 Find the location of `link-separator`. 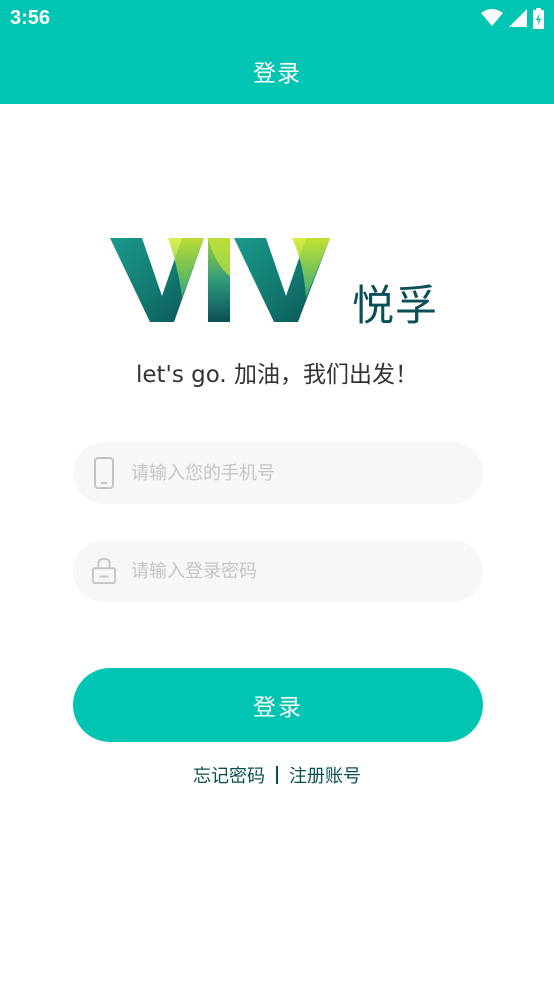

link-separator is located at coordinates (277, 775).